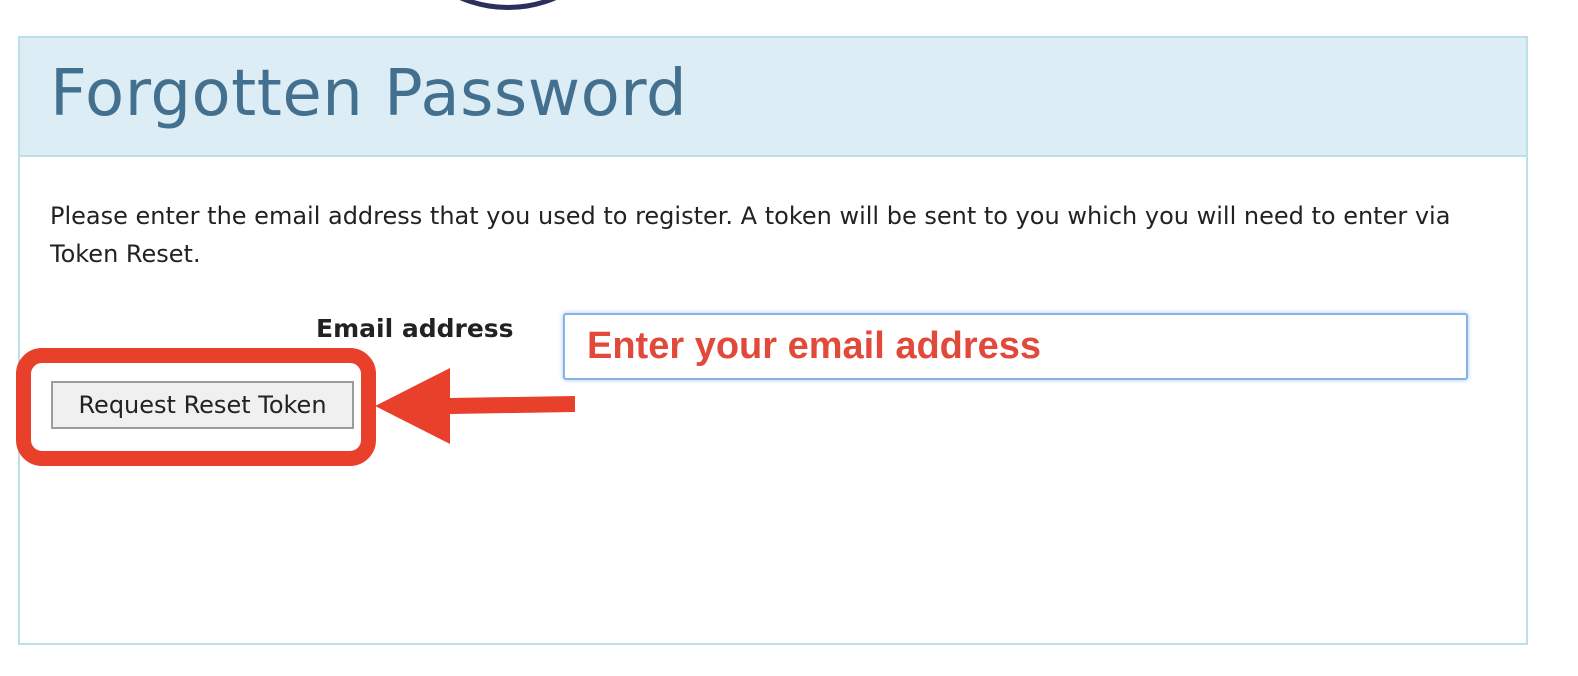 The height and width of the screenshot is (676, 1578). Describe the element at coordinates (369, 94) in the screenshot. I see `page-title: Forgotten Password` at that location.